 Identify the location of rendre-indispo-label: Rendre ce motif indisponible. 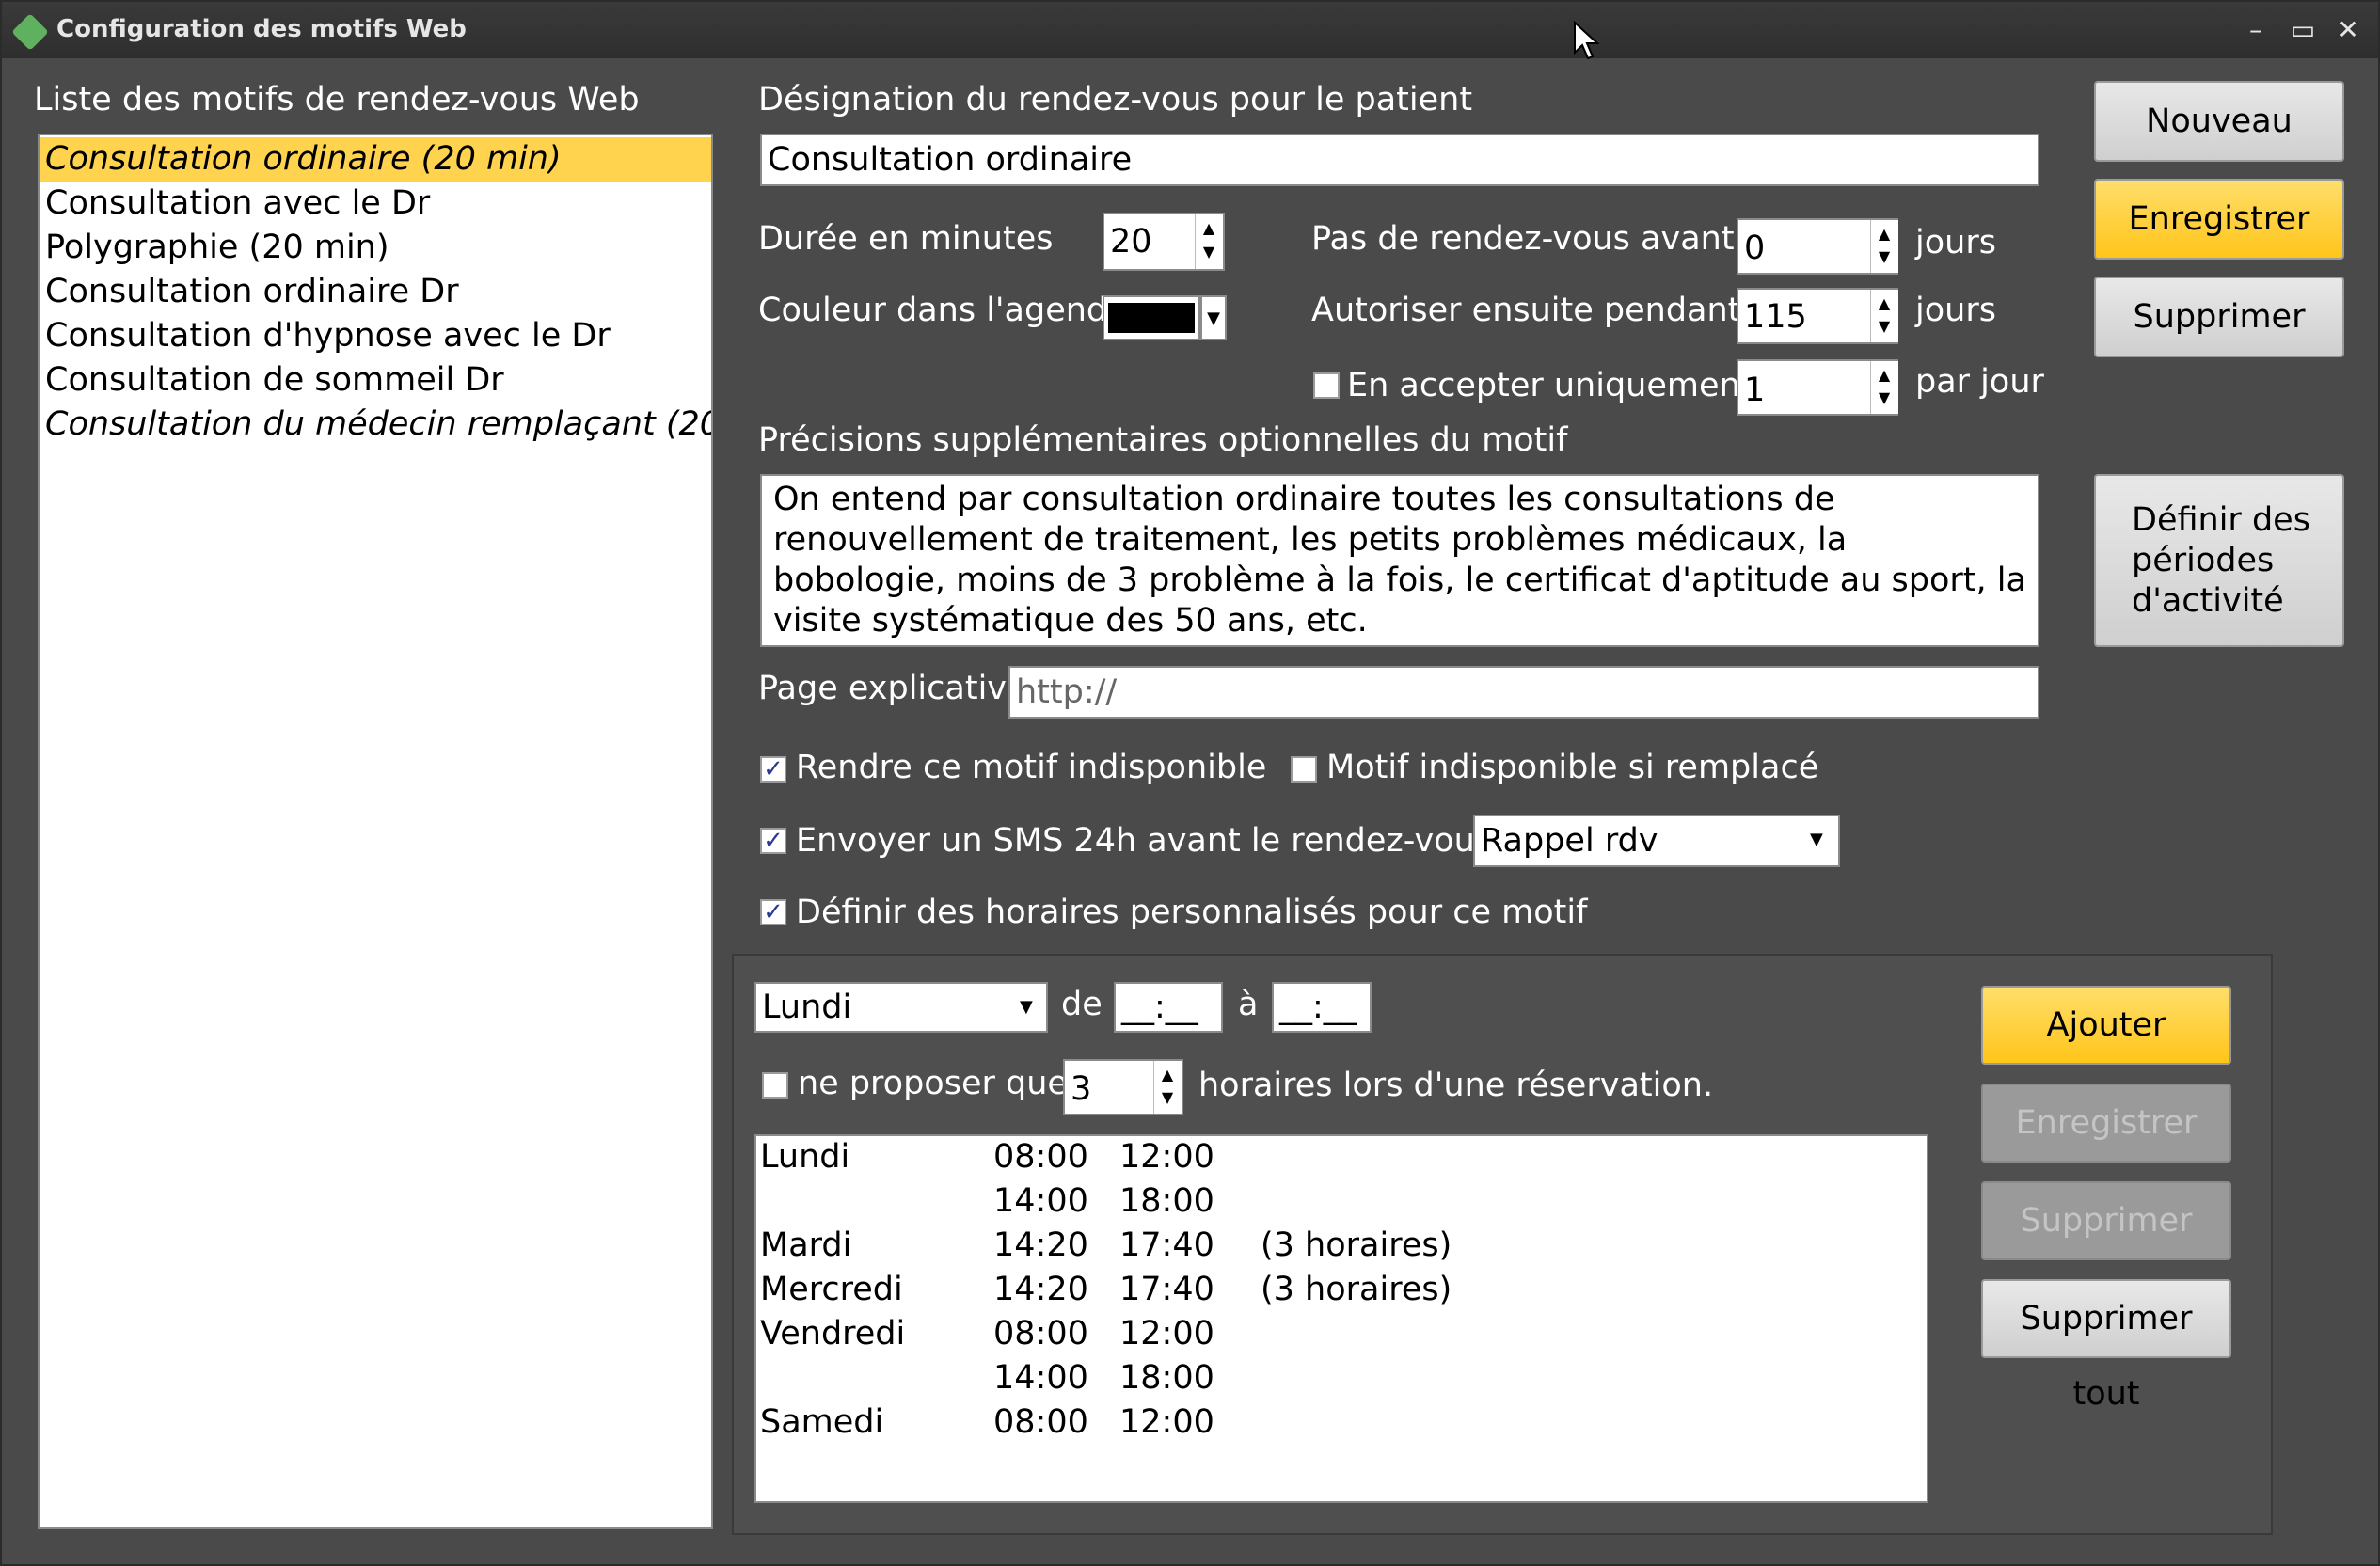
(1031, 768).